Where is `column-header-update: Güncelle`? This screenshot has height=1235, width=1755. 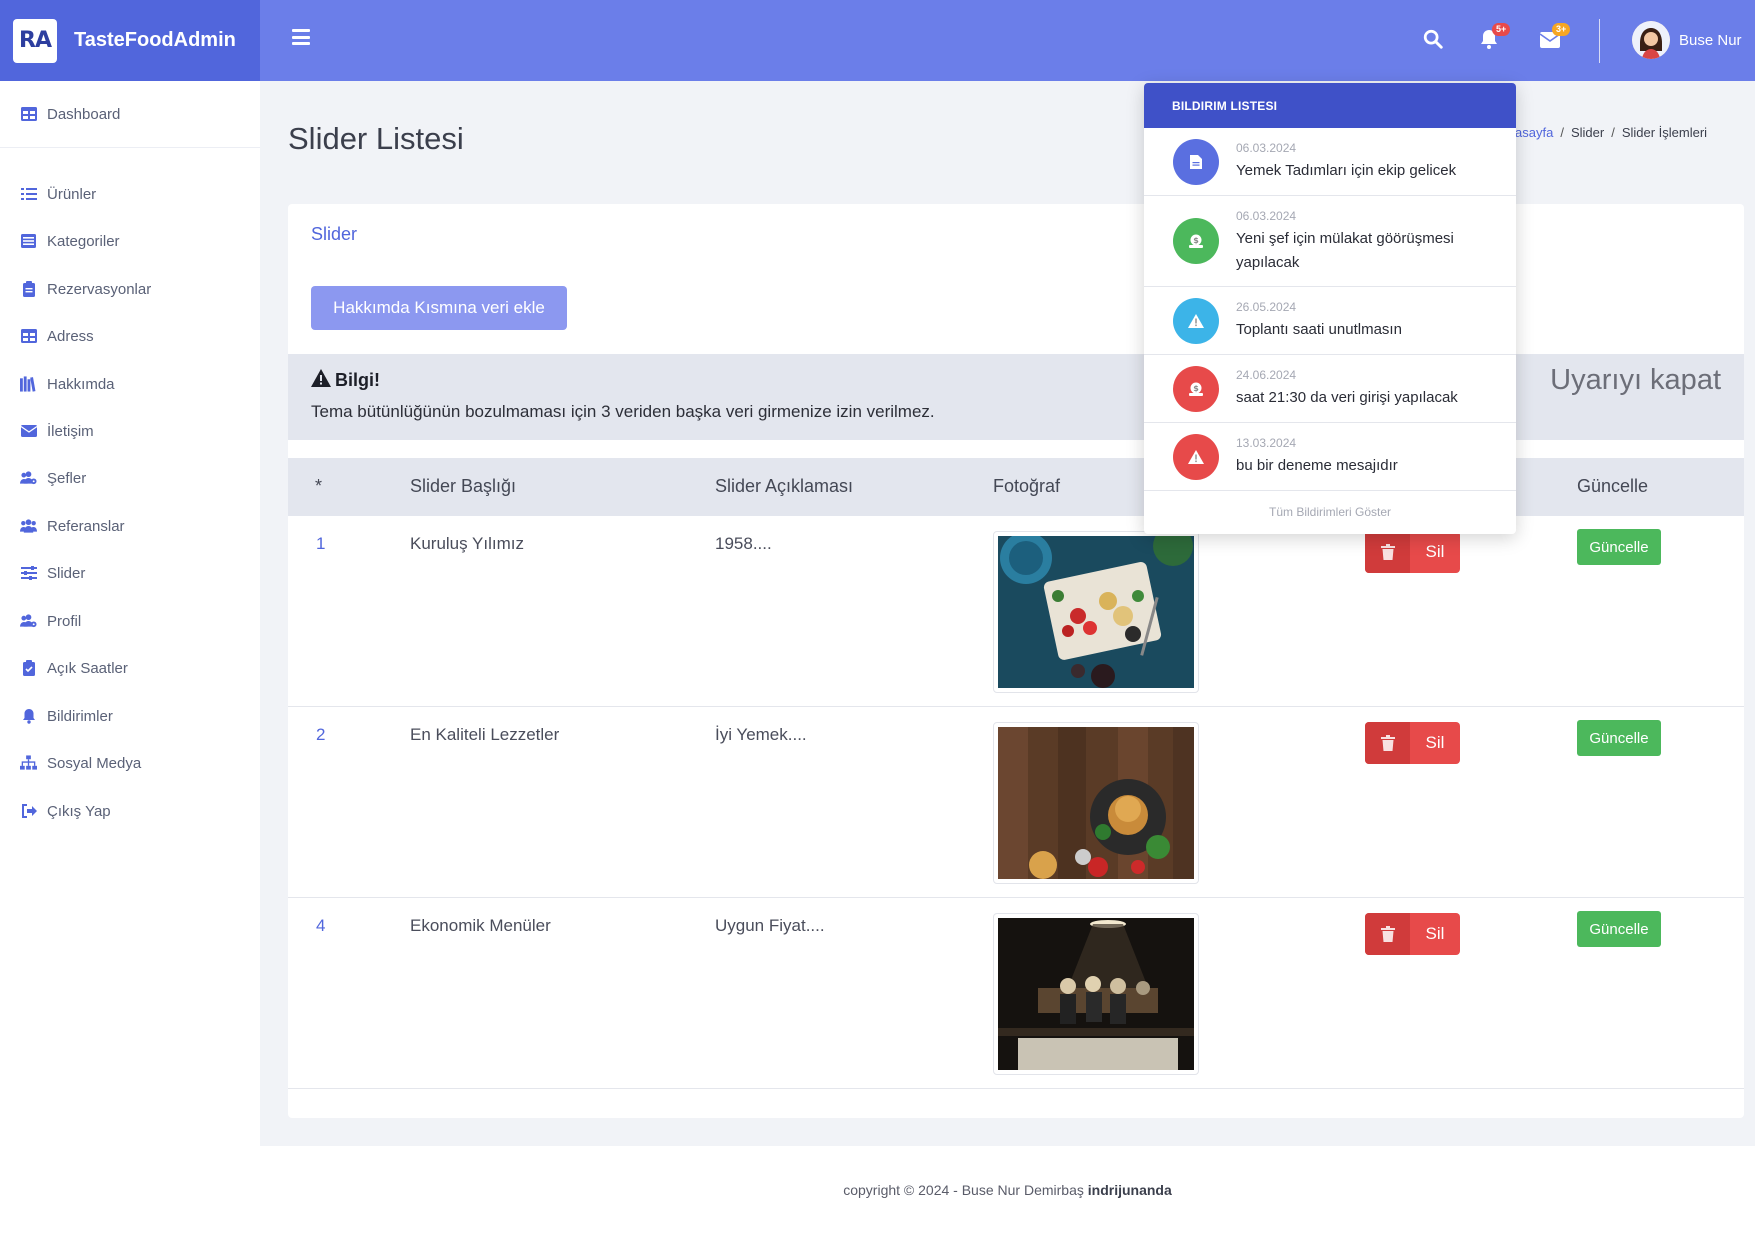 column-header-update: Güncelle is located at coordinates (1613, 486).